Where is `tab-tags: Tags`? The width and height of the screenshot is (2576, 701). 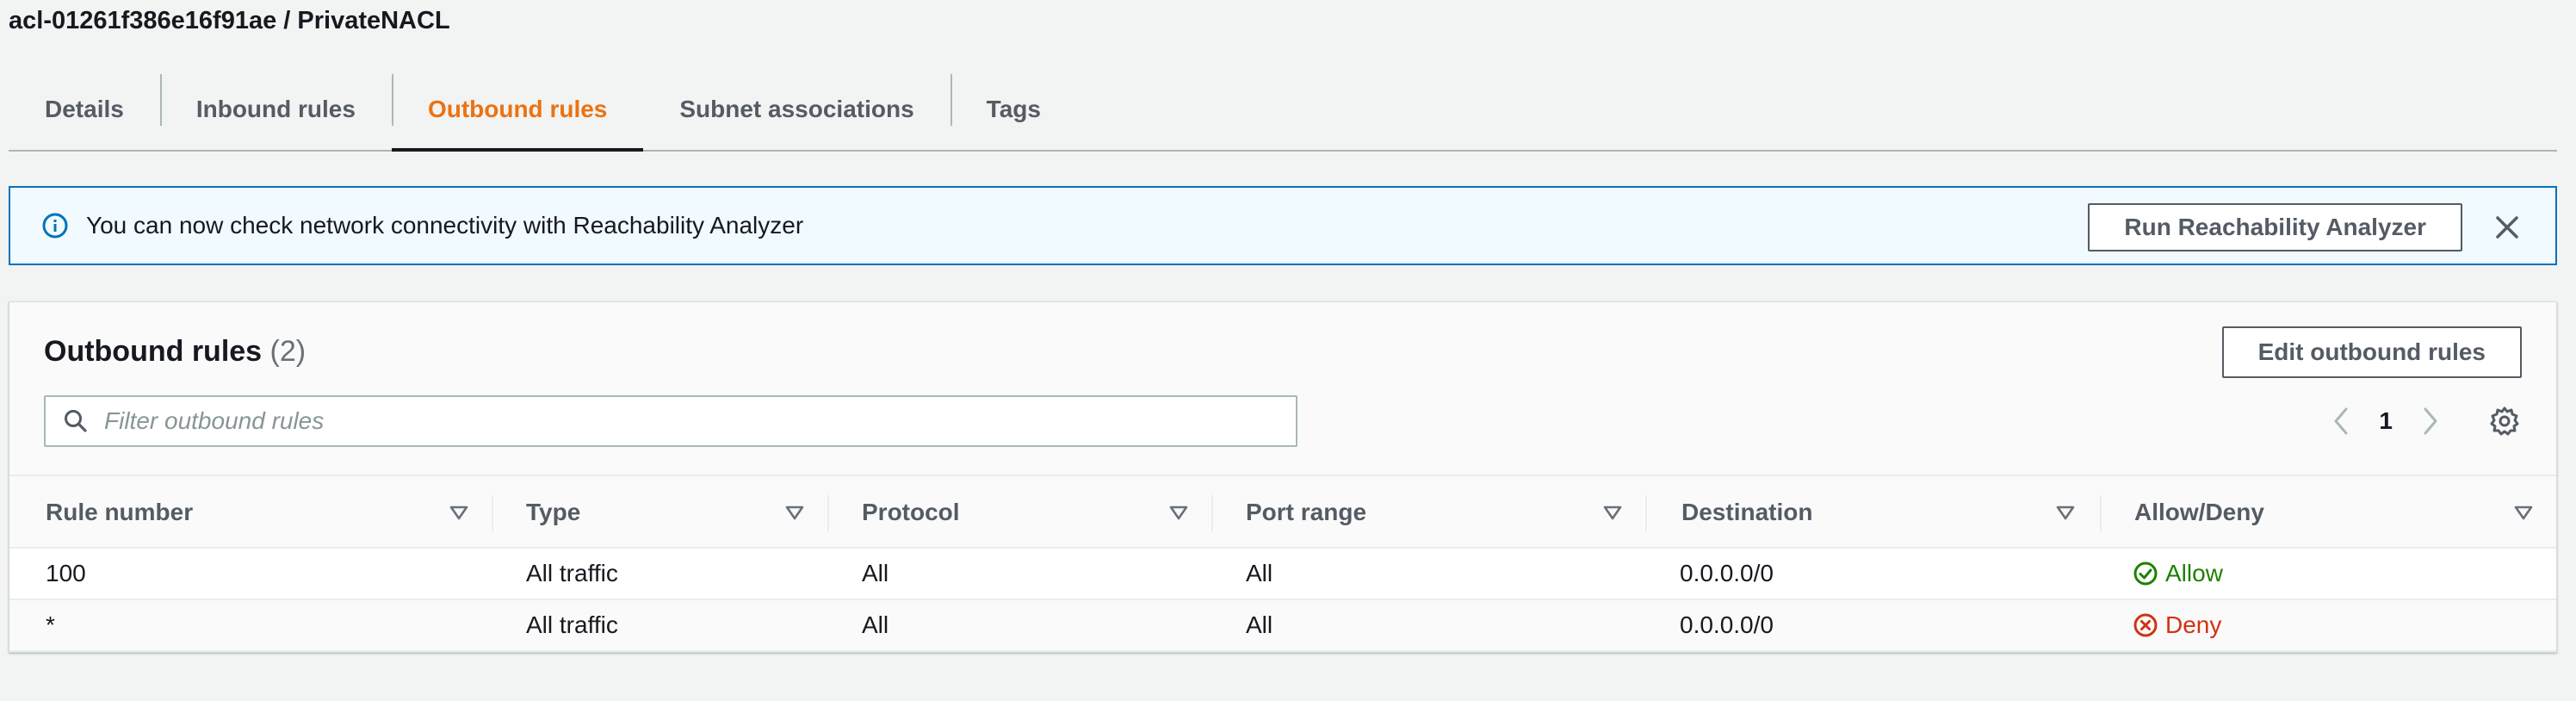 tab-tags: Tags is located at coordinates (1014, 110).